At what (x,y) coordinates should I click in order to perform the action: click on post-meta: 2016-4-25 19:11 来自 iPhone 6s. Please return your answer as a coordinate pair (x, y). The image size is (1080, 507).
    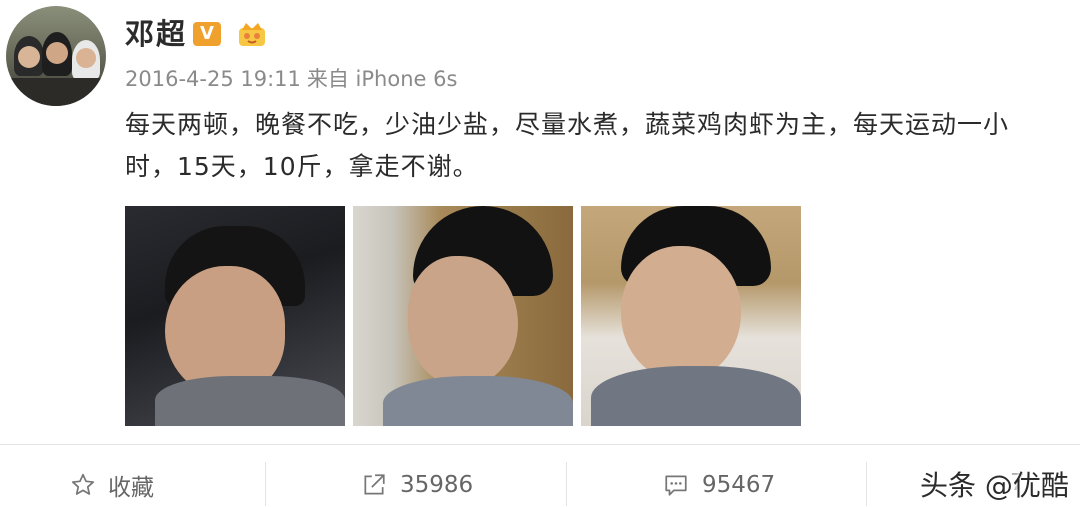
    Looking at the image, I should click on (291, 79).